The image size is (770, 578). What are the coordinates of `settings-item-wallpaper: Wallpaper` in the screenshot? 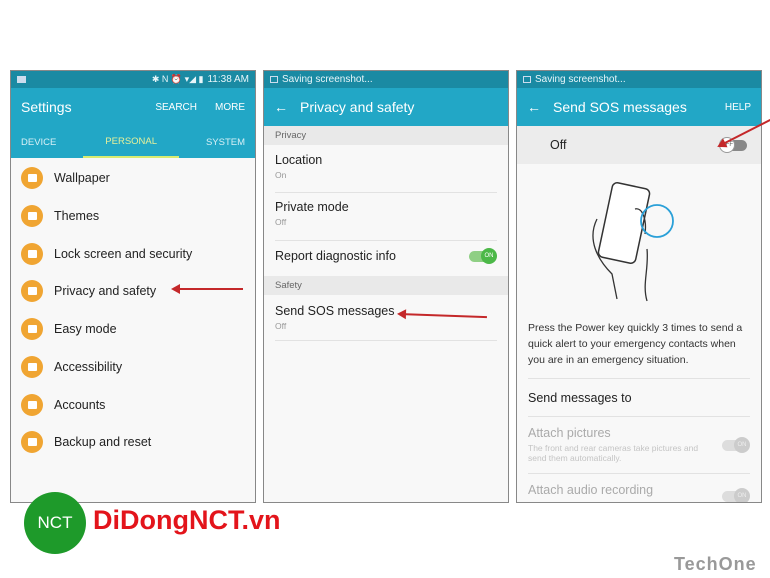 It's located at (65, 178).